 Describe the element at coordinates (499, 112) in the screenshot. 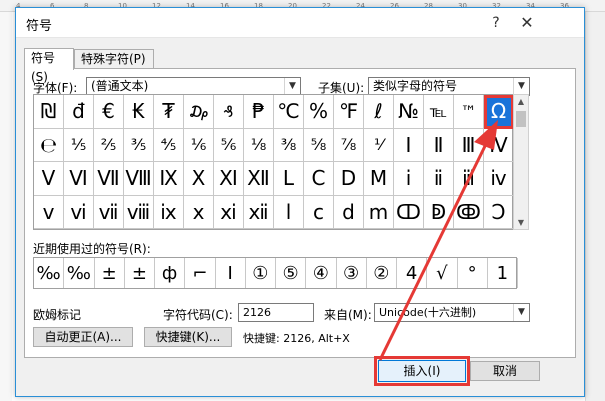

I see `symbol-cell-selected: Ω` at that location.